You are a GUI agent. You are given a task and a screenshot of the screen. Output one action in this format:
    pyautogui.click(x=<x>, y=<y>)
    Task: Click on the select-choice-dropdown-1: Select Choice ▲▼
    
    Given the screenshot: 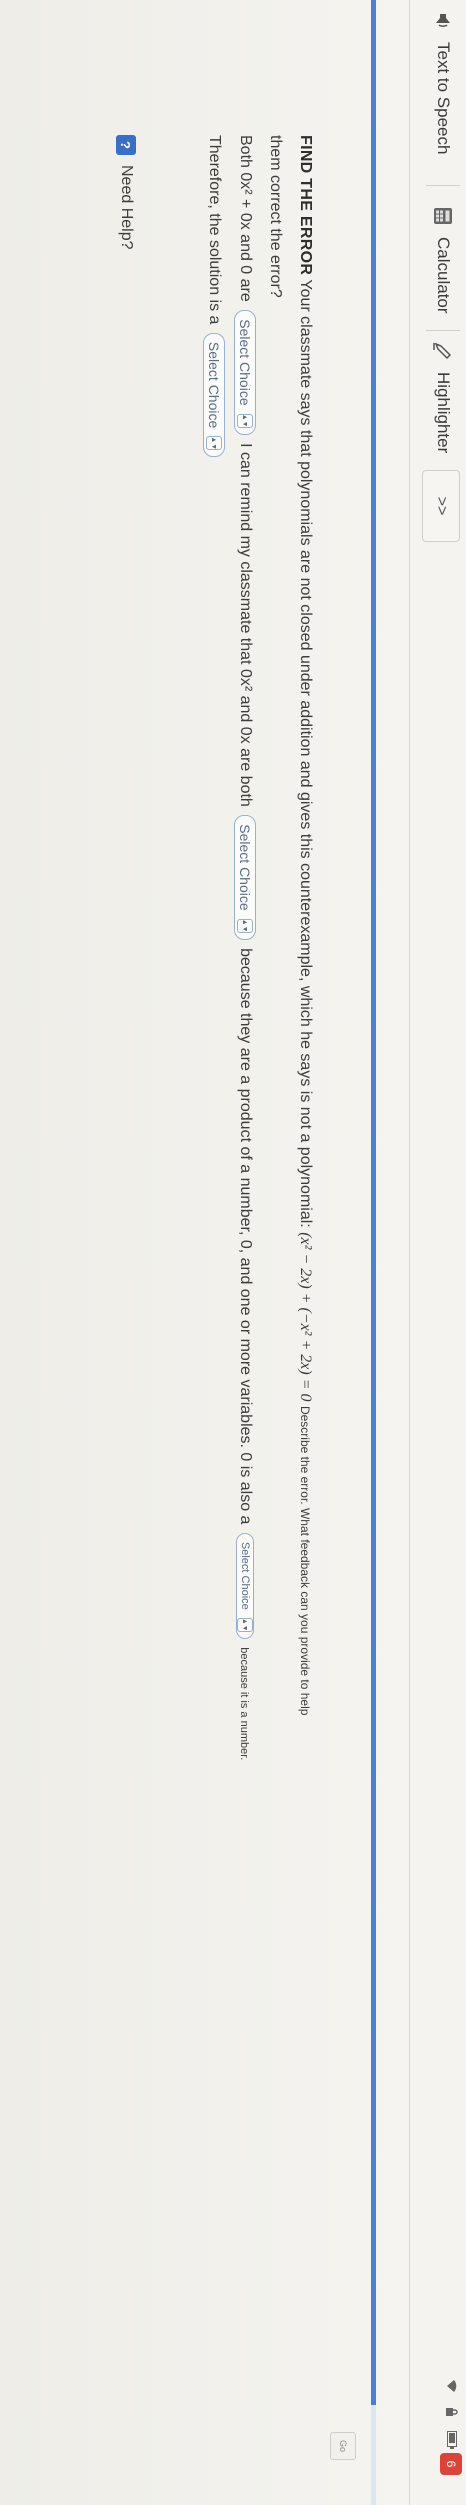 What is the action you would take?
    pyautogui.click(x=245, y=372)
    